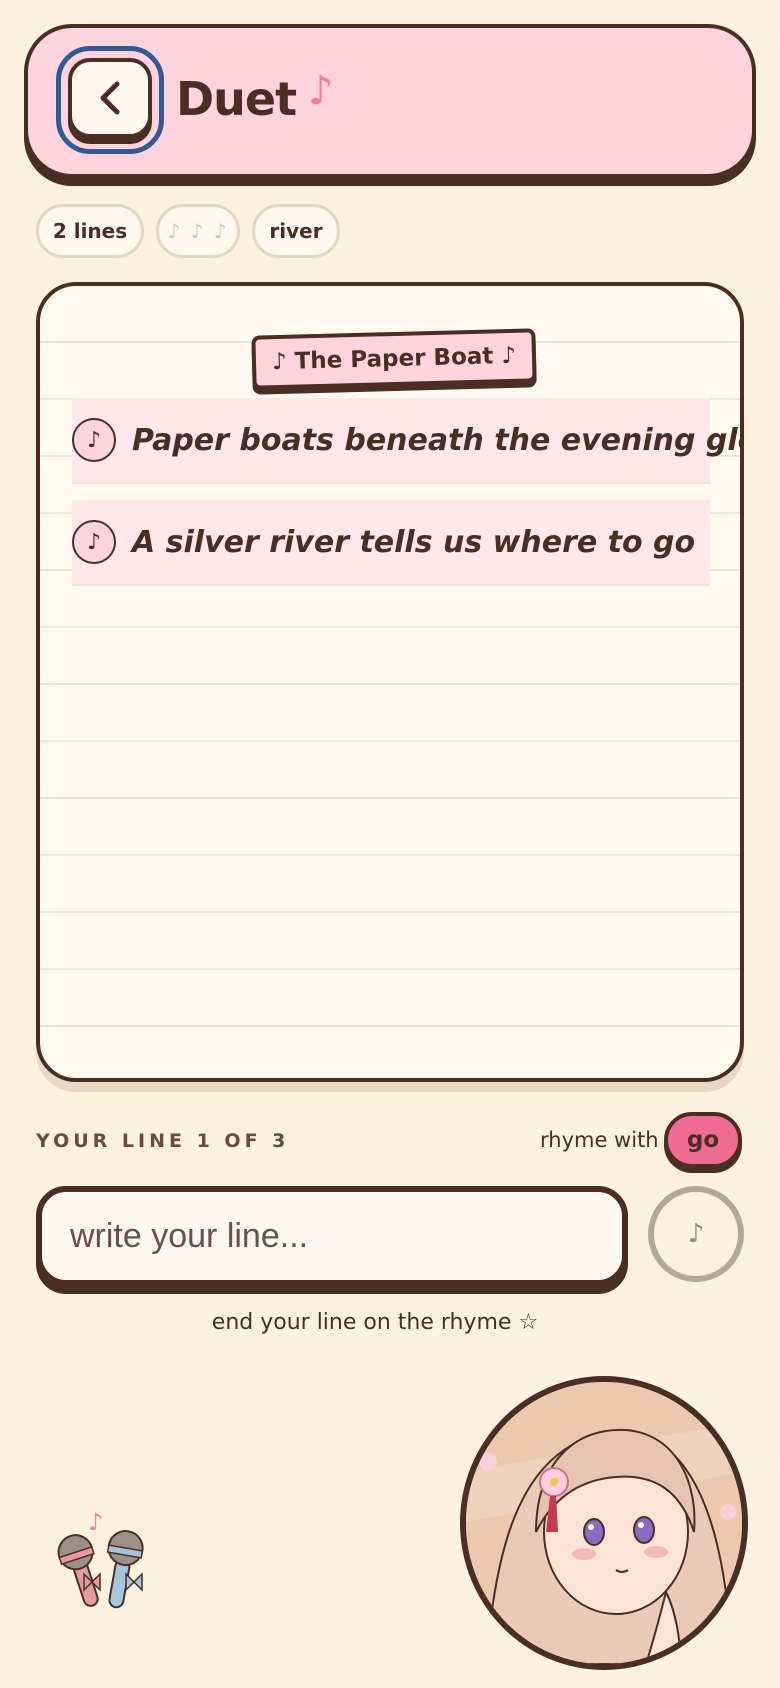 Image resolution: width=780 pixels, height=1688 pixels. Describe the element at coordinates (394, 359) in the screenshot. I see `song-title: ♪ The Paper Boat ♪` at that location.